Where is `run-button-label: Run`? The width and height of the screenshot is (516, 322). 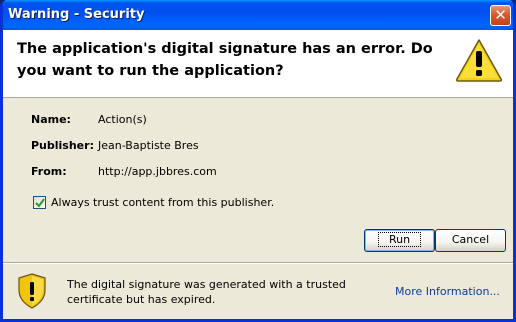 run-button-label: Run is located at coordinates (399, 239).